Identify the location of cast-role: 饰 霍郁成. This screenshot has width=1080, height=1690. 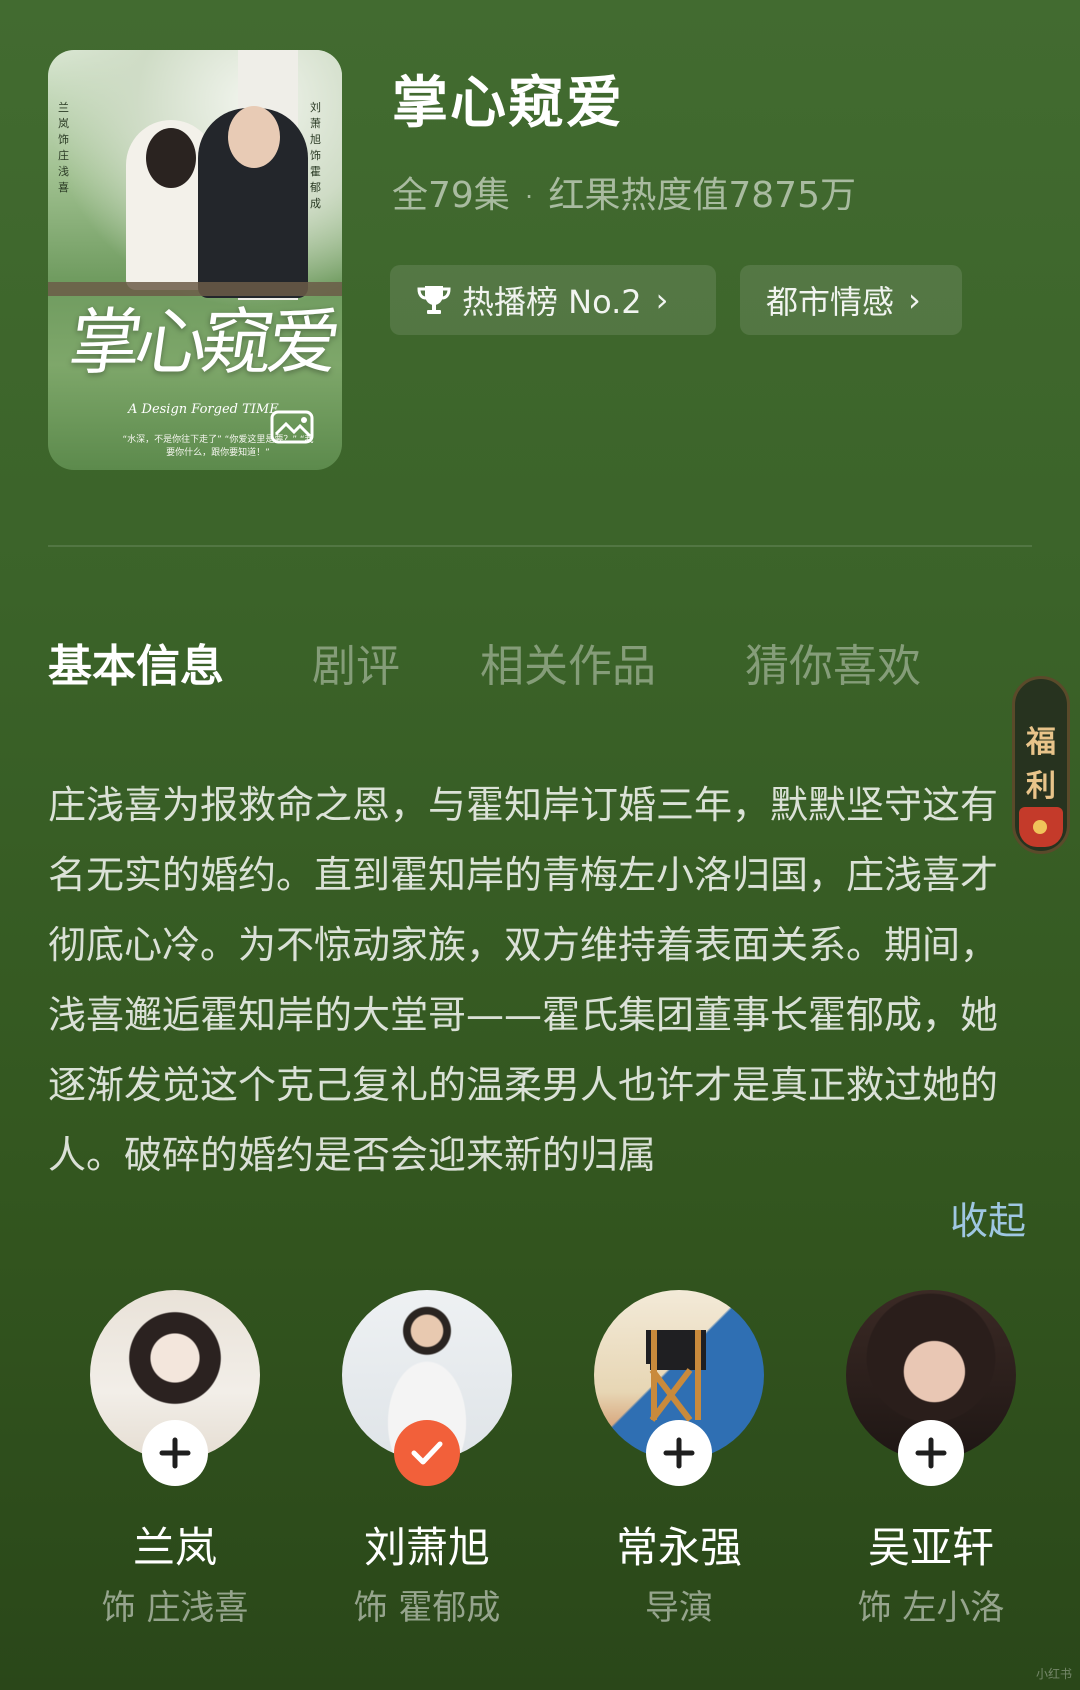
(427, 1608).